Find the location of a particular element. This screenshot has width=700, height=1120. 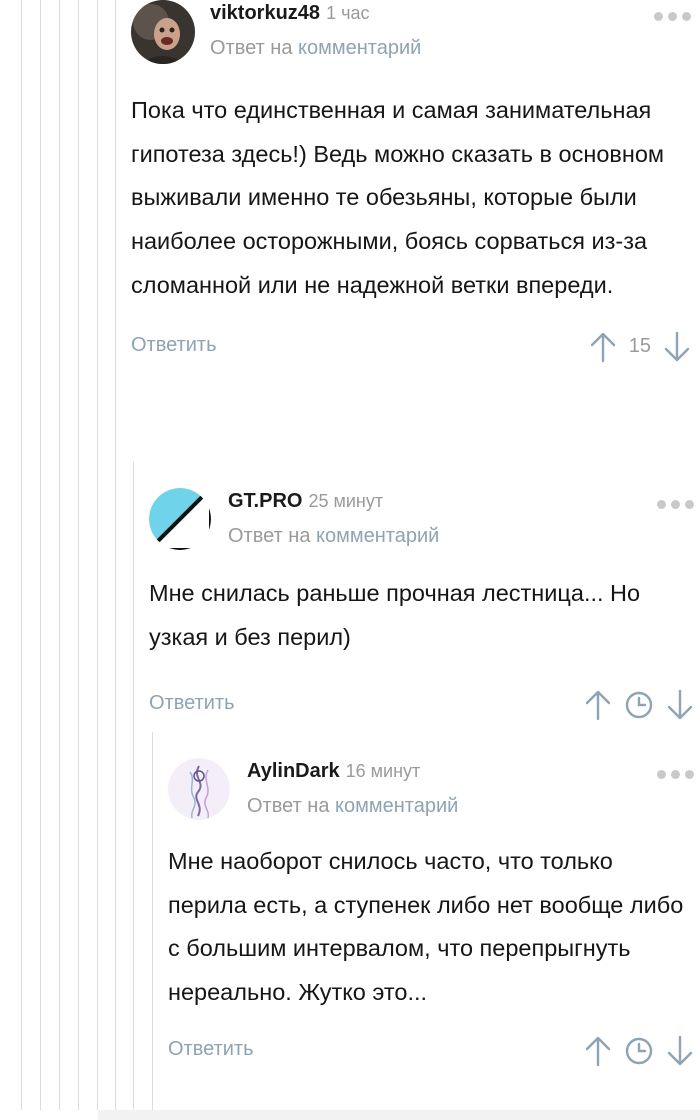

comment-time: 16 минут is located at coordinates (383, 771).